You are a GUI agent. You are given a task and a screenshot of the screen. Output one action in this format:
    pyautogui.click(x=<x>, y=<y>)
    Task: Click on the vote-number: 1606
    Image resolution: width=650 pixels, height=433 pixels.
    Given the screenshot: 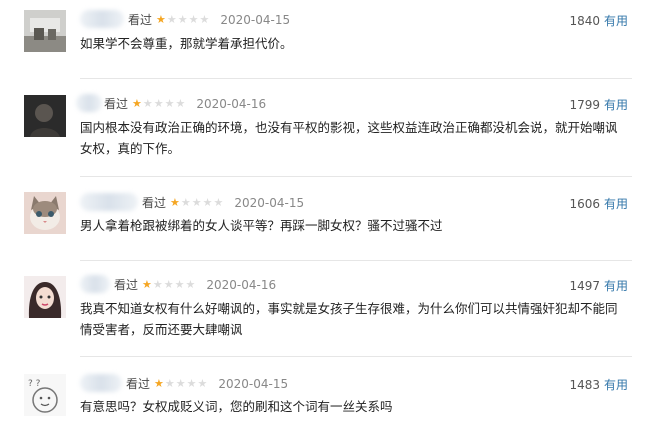 What is the action you would take?
    pyautogui.click(x=584, y=204)
    